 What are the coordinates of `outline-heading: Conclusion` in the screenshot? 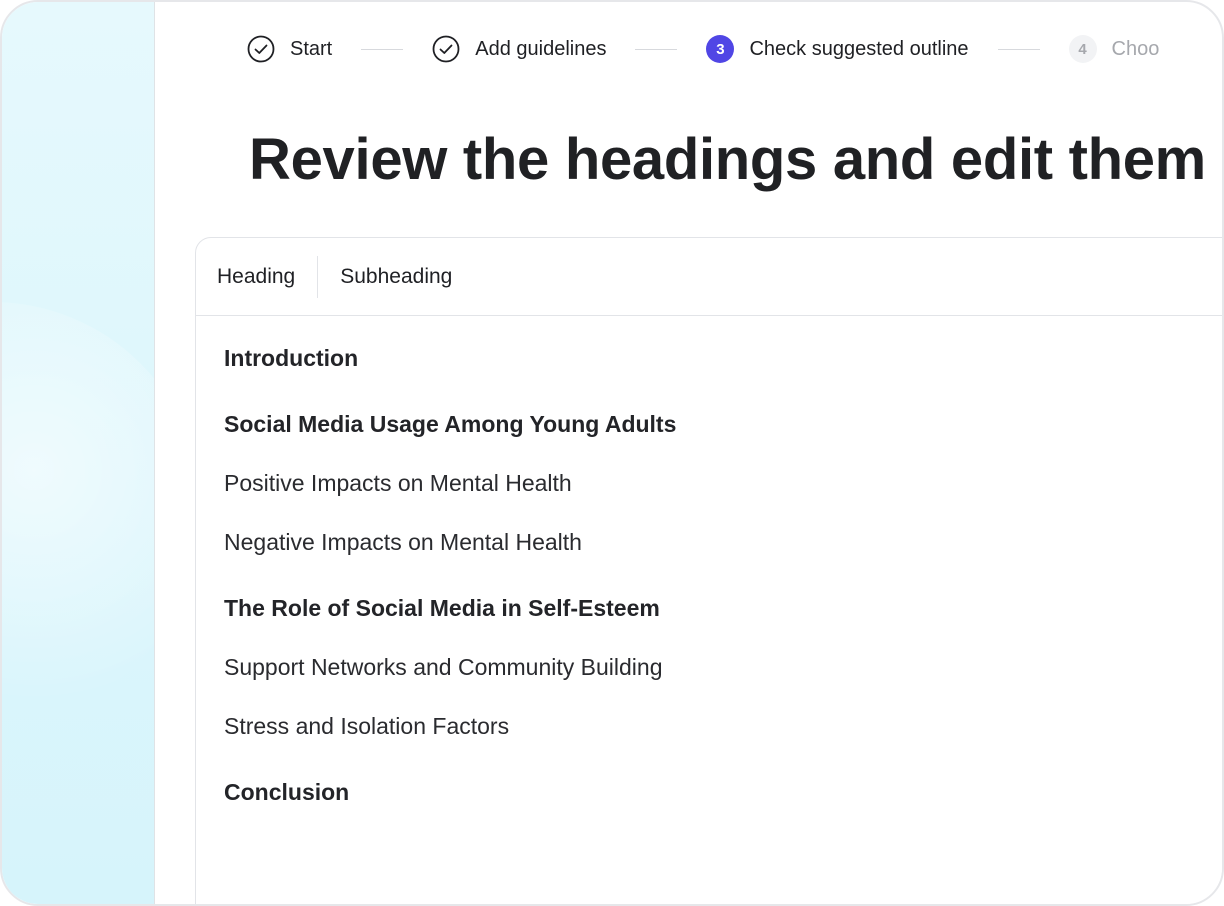 It's located at (286, 792).